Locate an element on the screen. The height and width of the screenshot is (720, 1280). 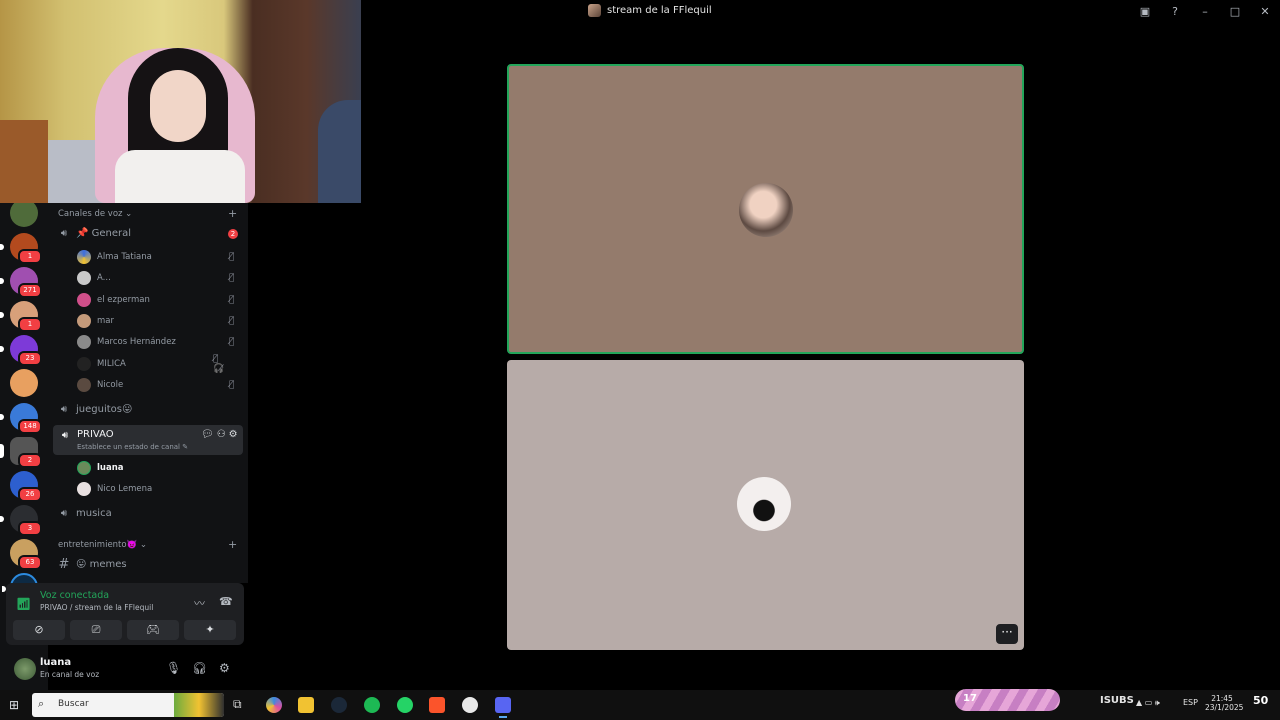
screen-share-button: ⎚ is located at coordinates (96, 630).